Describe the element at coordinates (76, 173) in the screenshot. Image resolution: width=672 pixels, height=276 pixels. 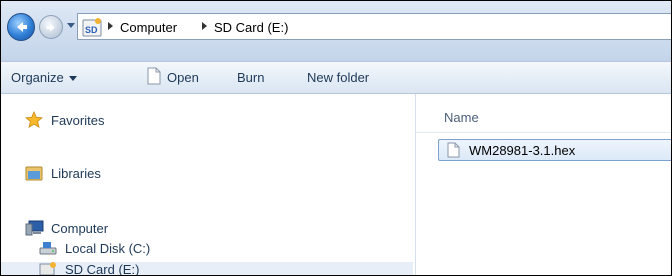
I see `nav-libraries: Libraries` at that location.